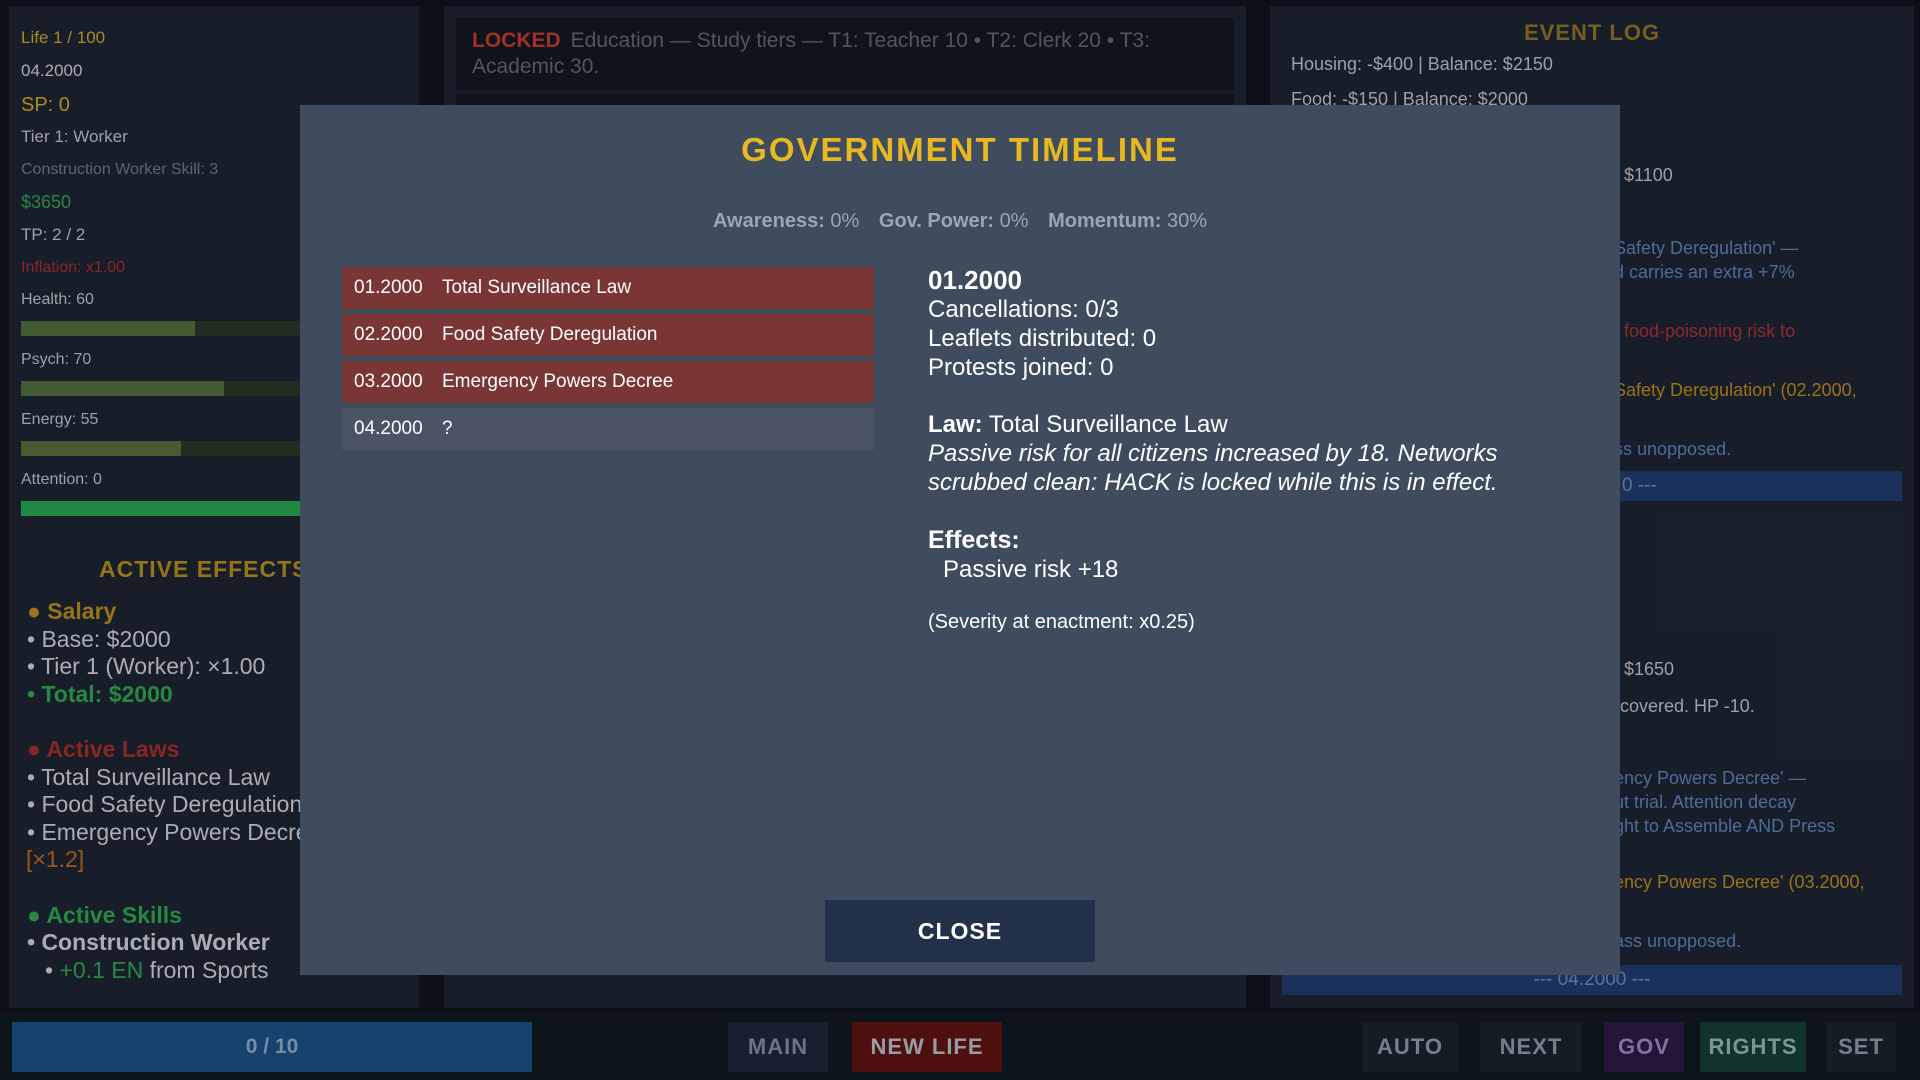  Describe the element at coordinates (1258, 424) in the screenshot. I see `detail-law: Law: Total Surveillance Law` at that location.